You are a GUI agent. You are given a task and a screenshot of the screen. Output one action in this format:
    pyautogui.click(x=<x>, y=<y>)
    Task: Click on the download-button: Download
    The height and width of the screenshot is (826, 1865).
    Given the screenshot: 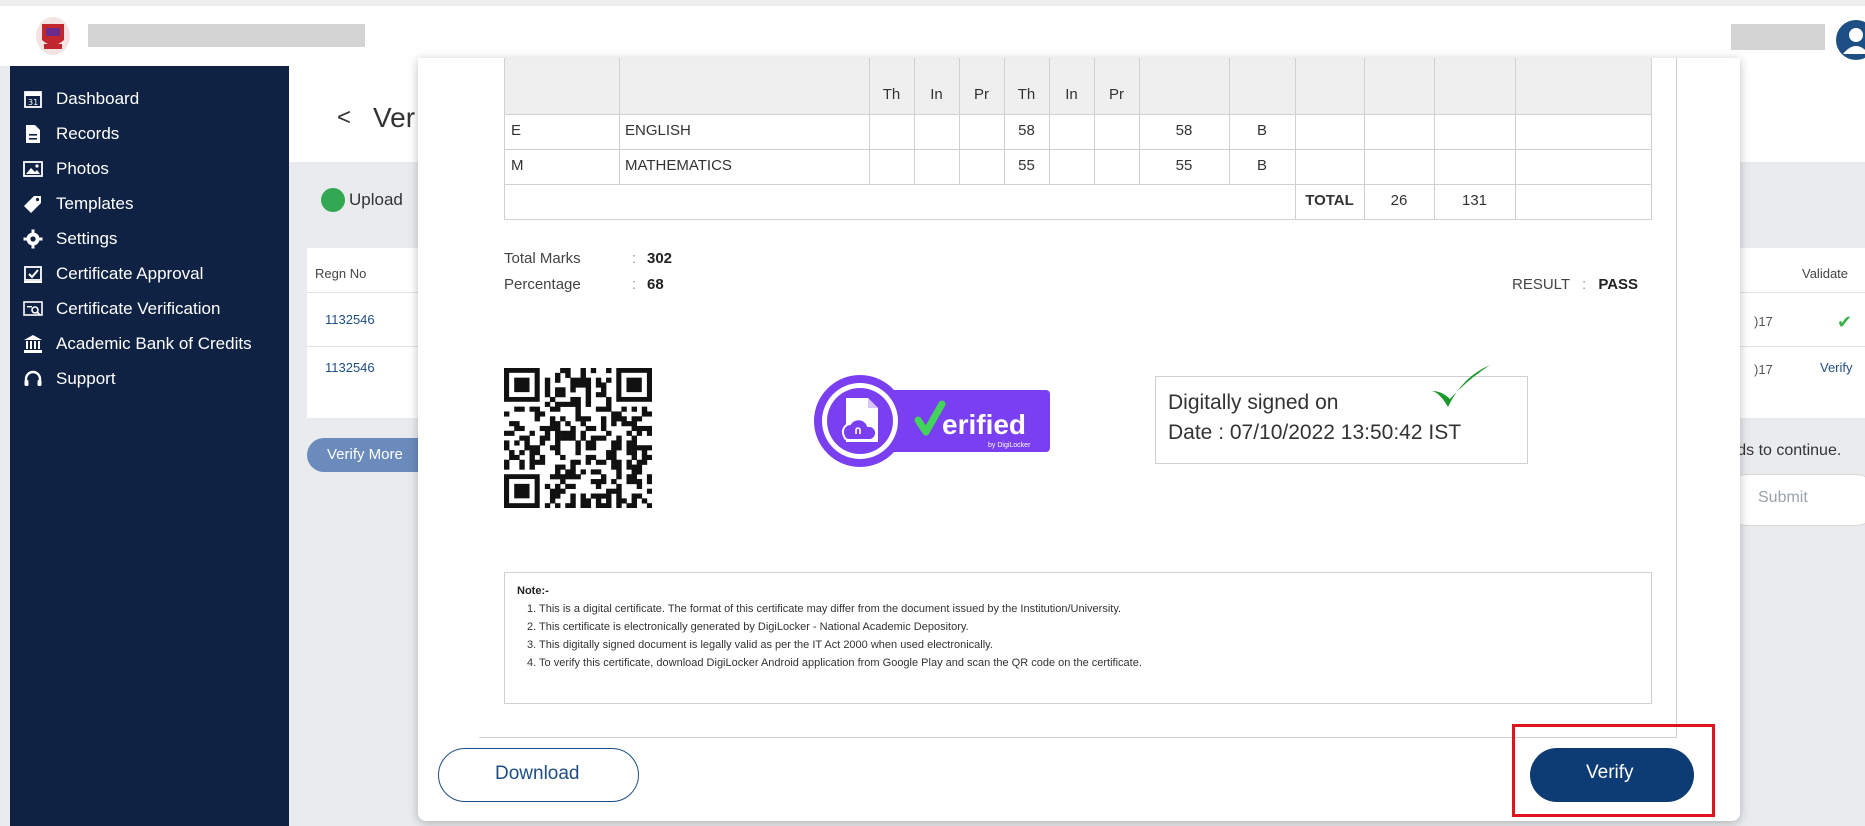 What is the action you would take?
    pyautogui.click(x=538, y=775)
    